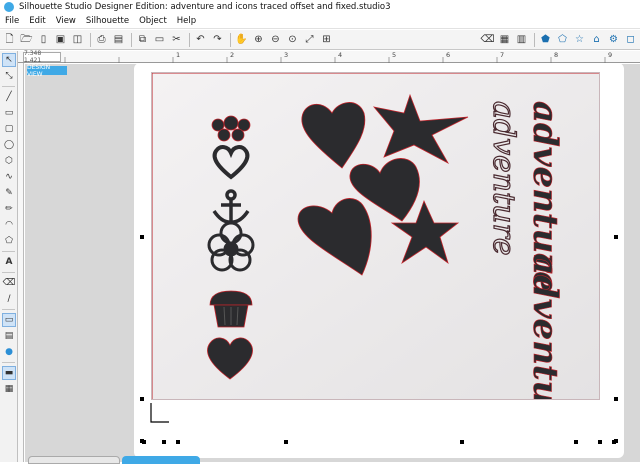 The height and width of the screenshot is (464, 640). I want to click on save-icon: ▣, so click(60, 39).